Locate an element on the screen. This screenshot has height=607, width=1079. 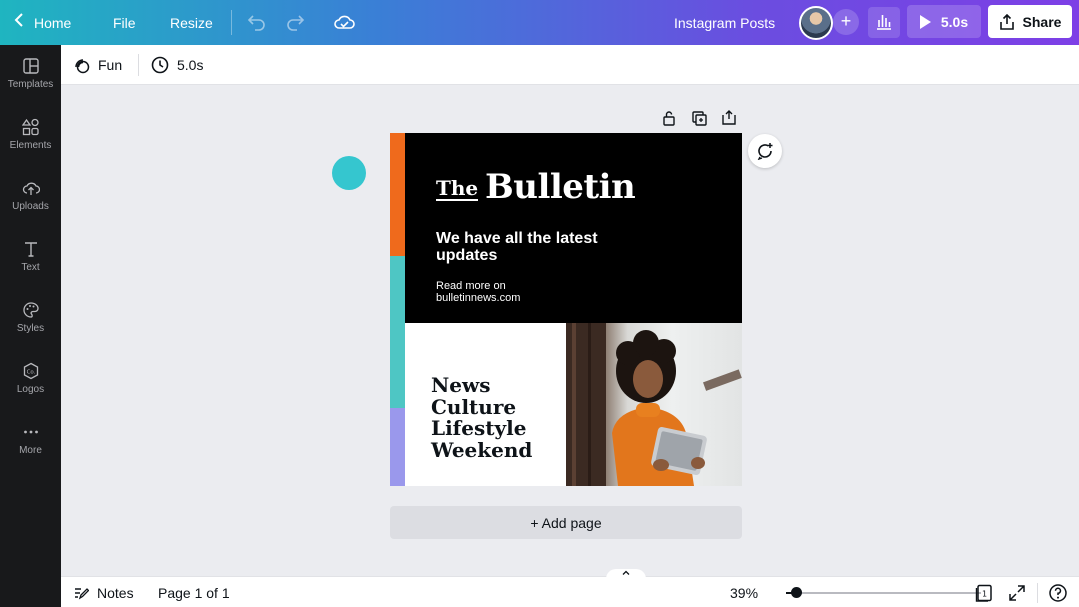
brand-the-text: The is located at coordinates (457, 189).